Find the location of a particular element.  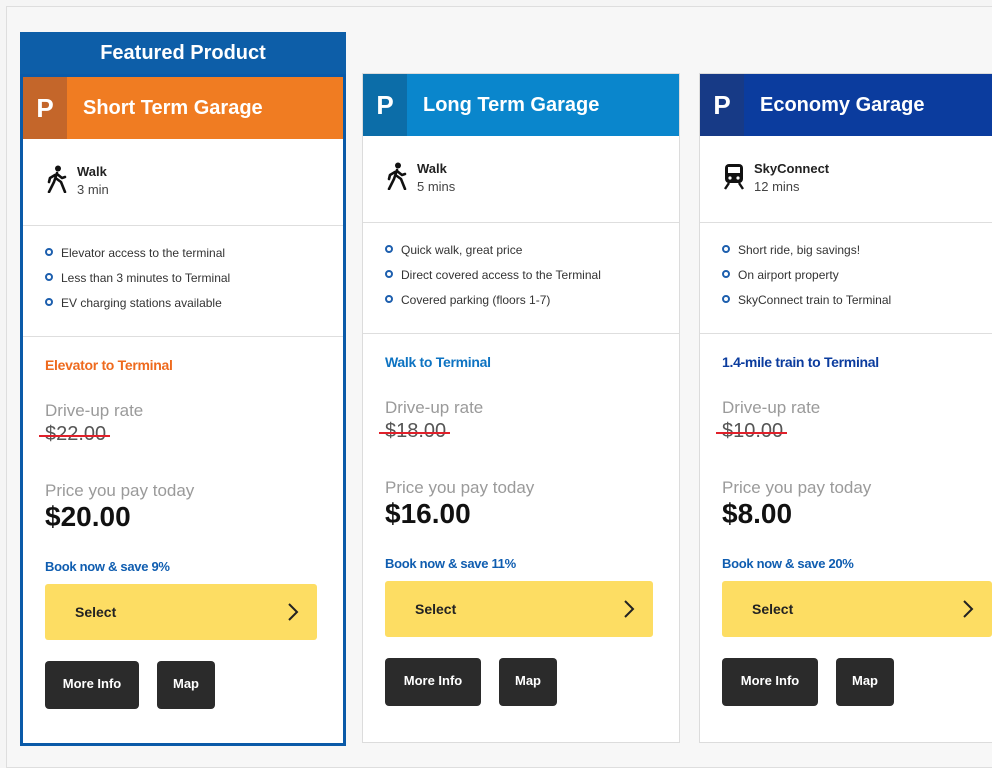

feature-text: Covered parking (floors 1-7) is located at coordinates (476, 300).